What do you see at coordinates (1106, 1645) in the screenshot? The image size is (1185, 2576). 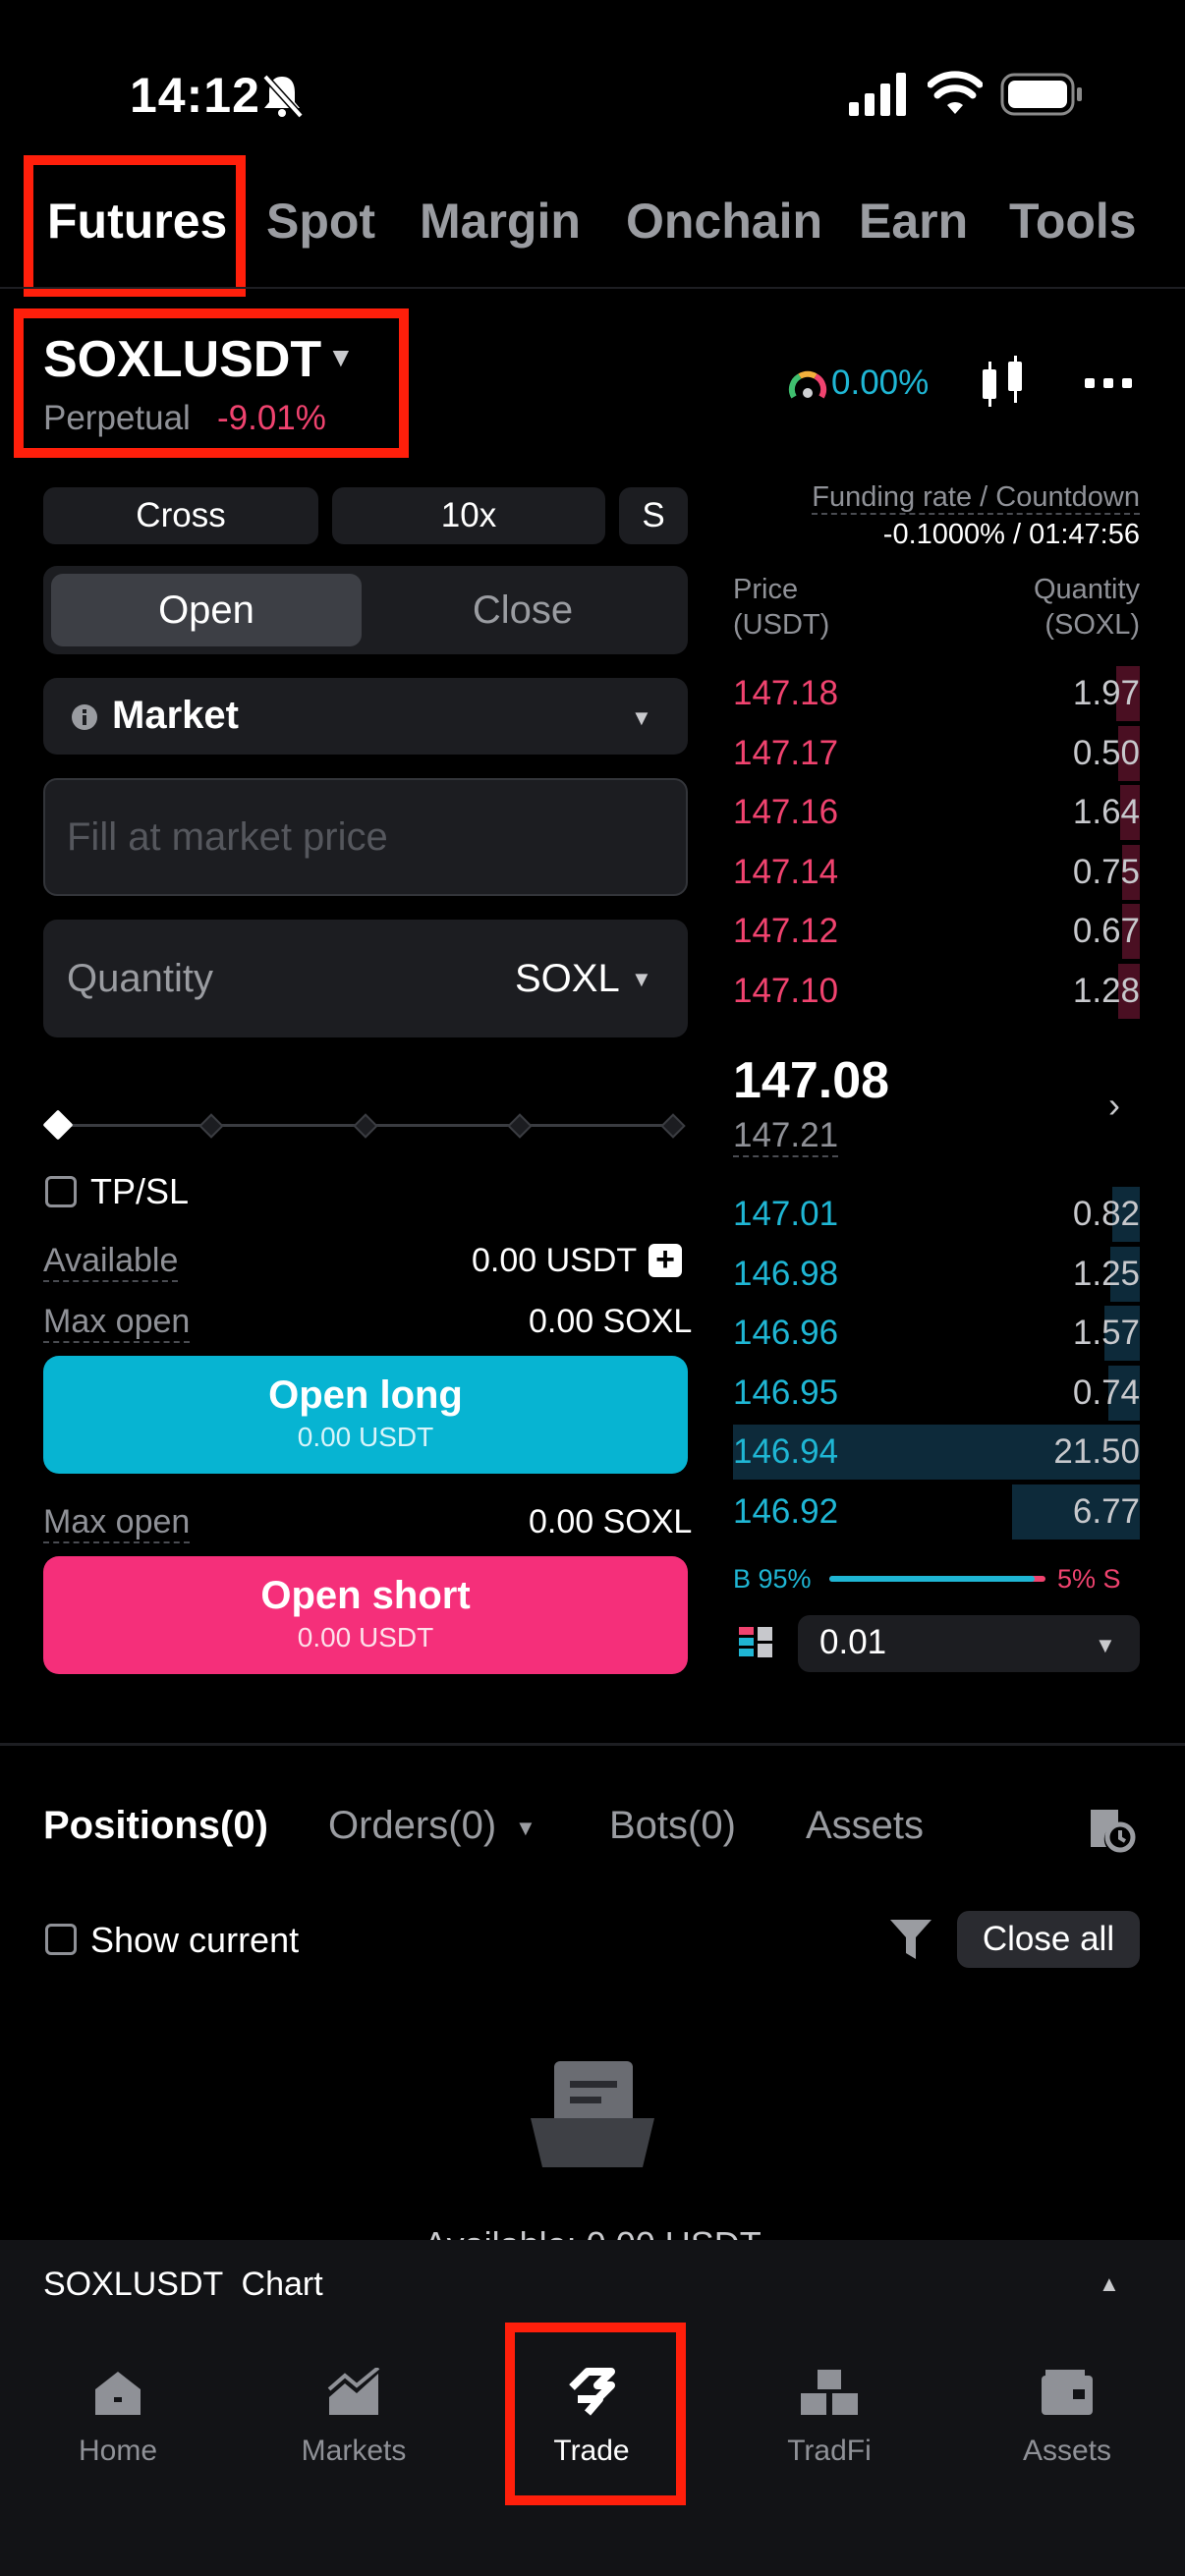 I see `precision-chevron-icon: ▼` at bounding box center [1106, 1645].